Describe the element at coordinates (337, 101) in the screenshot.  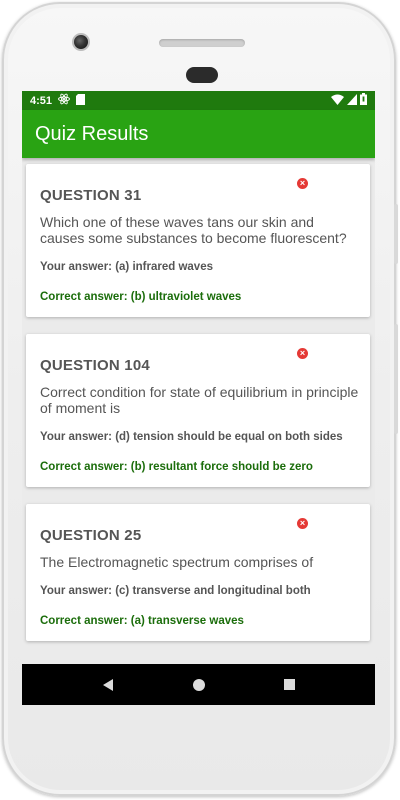
I see `wifi-icon` at that location.